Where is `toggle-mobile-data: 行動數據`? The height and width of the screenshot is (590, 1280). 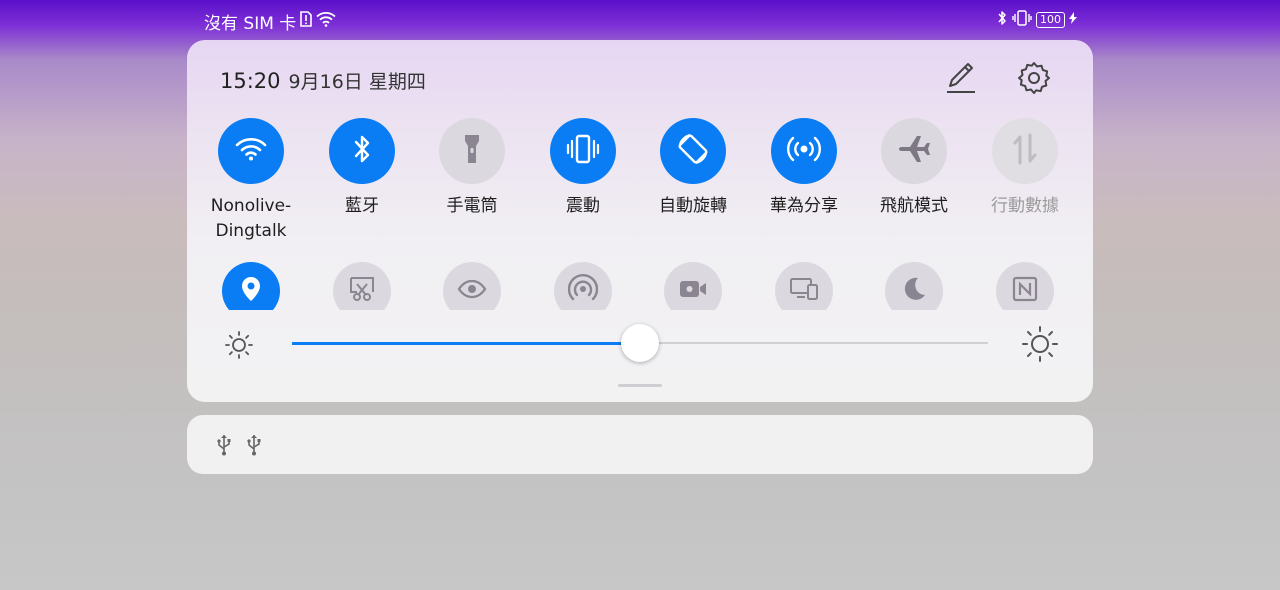 toggle-mobile-data: 行動數據 is located at coordinates (1025, 168).